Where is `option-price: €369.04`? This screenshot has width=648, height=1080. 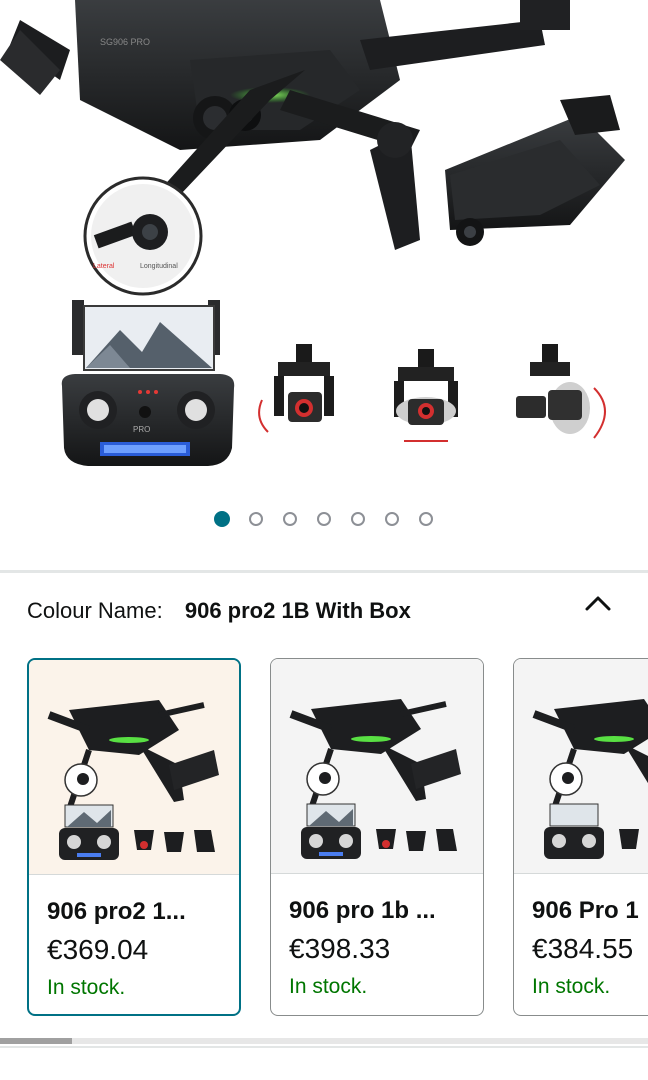
option-price: €369.04 is located at coordinates (98, 949).